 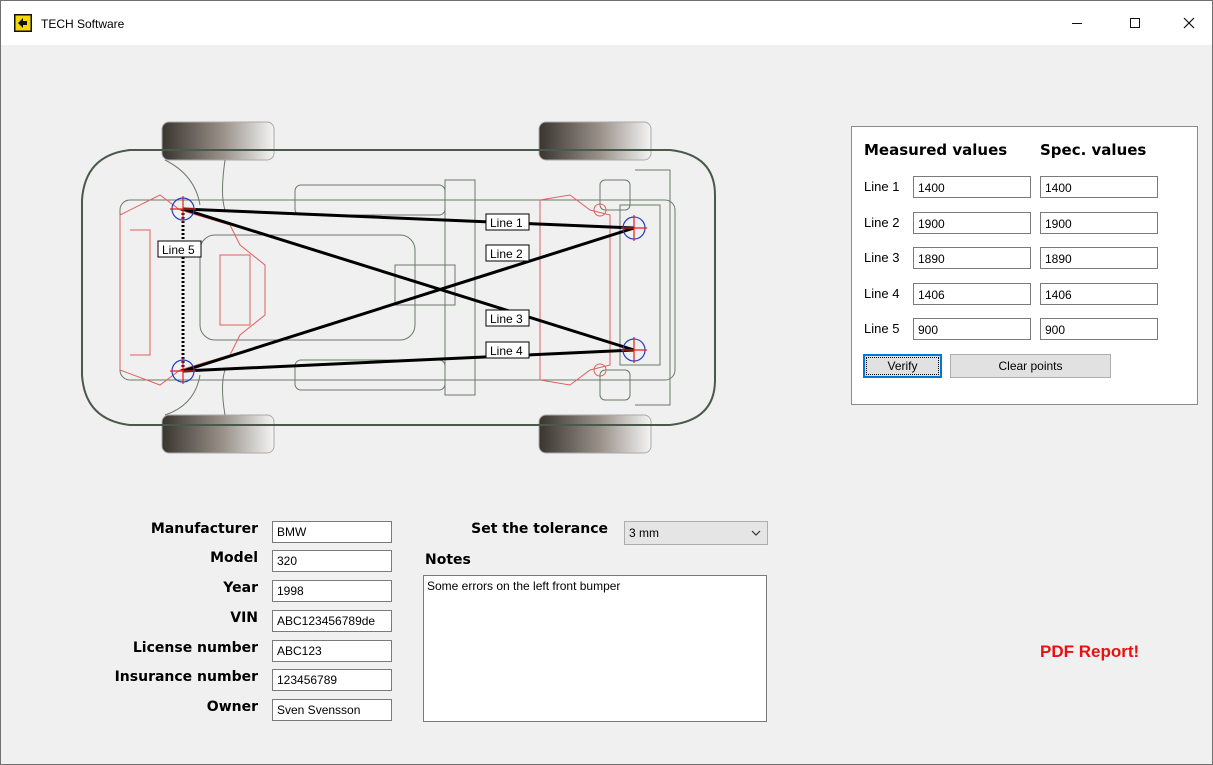 I want to click on owner-input: Sven Svensson, so click(x=332, y=710).